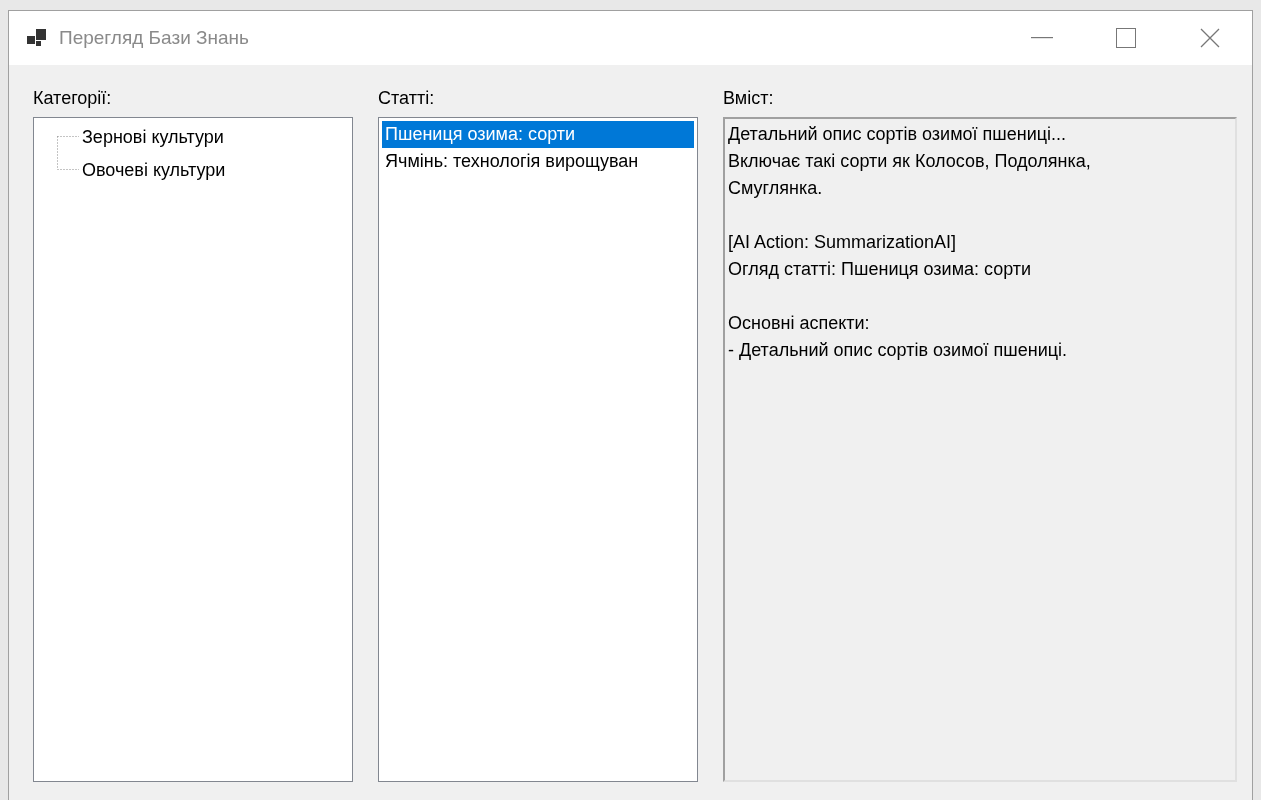 The height and width of the screenshot is (800, 1261). What do you see at coordinates (407, 98) in the screenshot?
I see `articles-label: Статті:` at bounding box center [407, 98].